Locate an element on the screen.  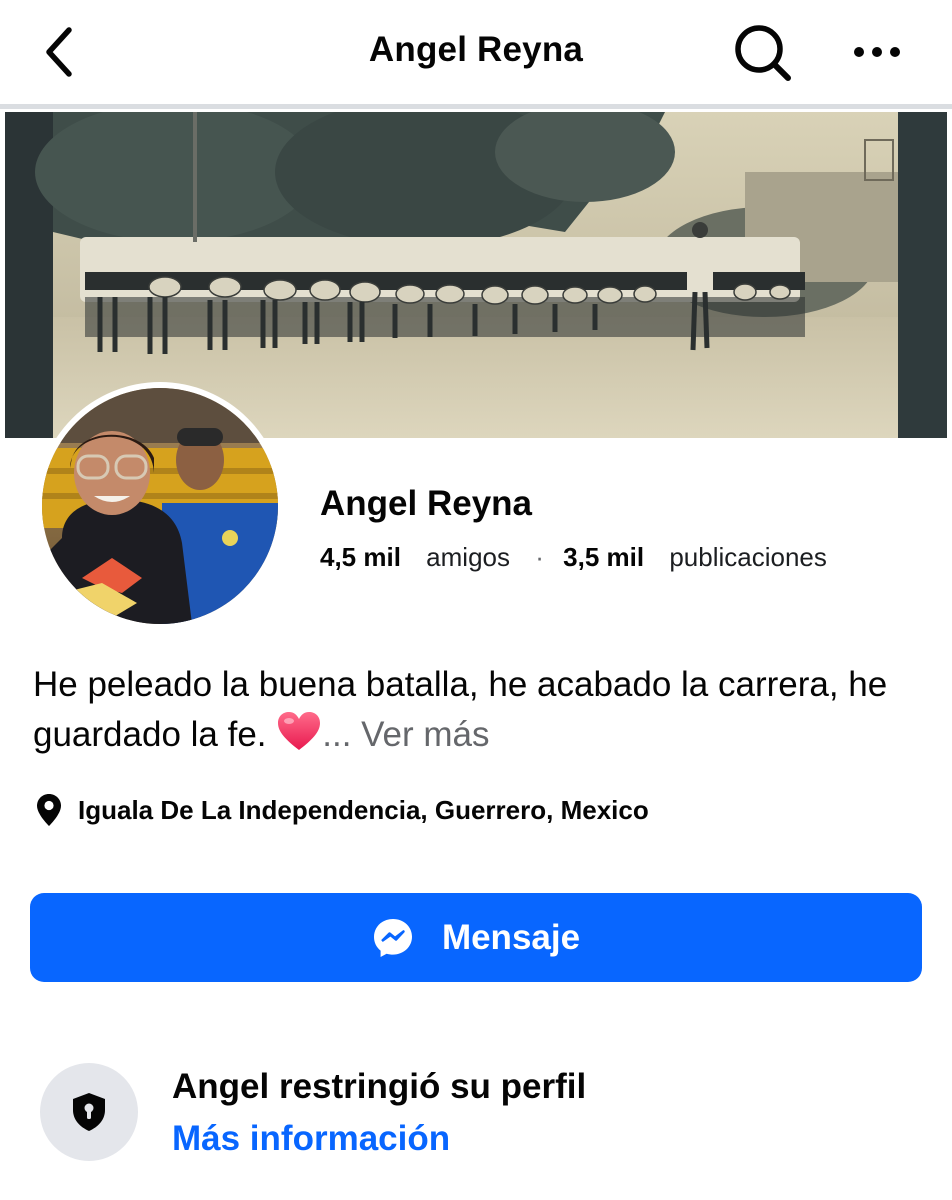
more-info-link: Más información is located at coordinates (311, 1139).